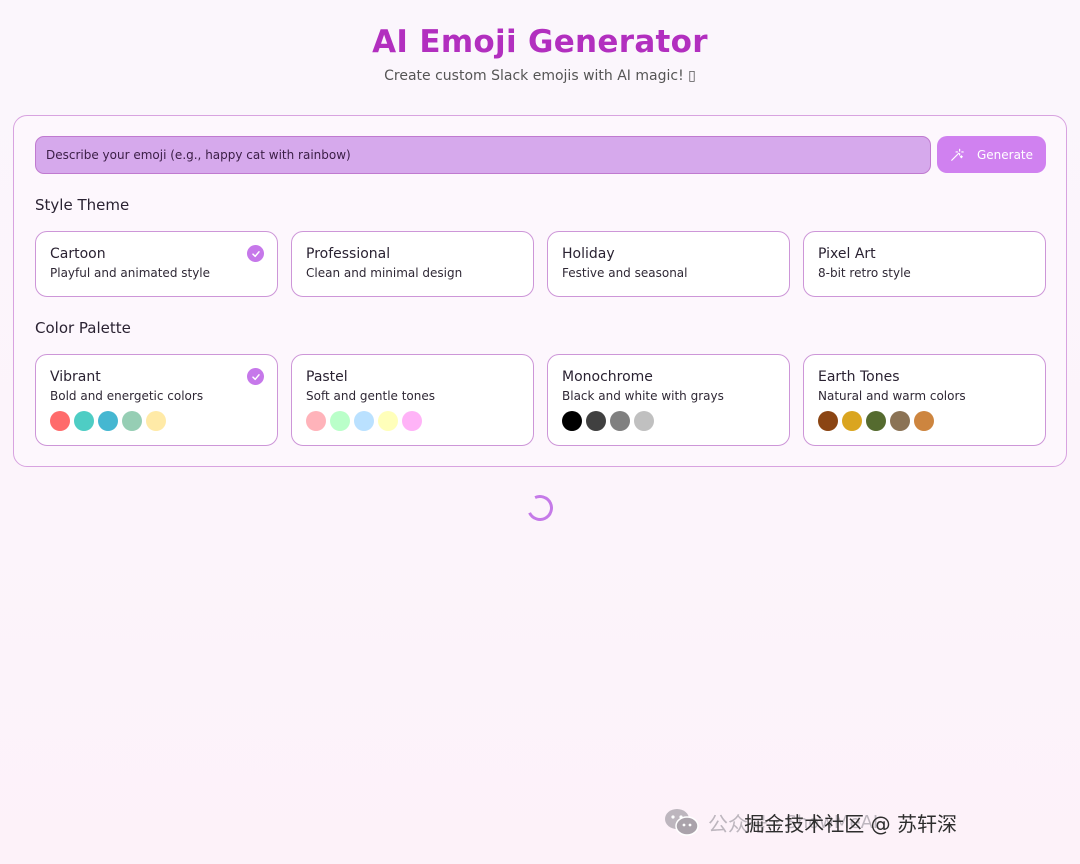 Image resolution: width=1080 pixels, height=864 pixels. What do you see at coordinates (348, 254) in the screenshot?
I see `style-option-name: Professional` at bounding box center [348, 254].